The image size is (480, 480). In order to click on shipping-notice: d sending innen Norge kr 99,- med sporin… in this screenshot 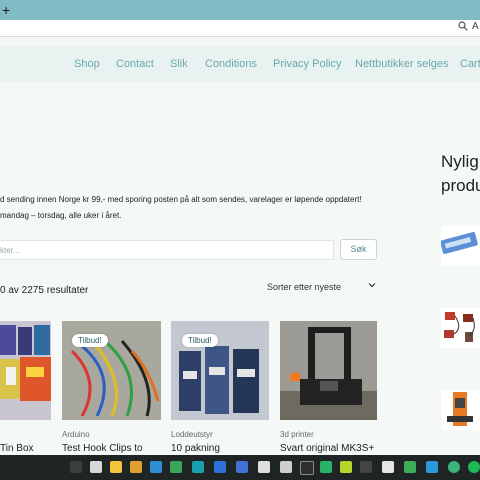, I will do `click(181, 199)`.